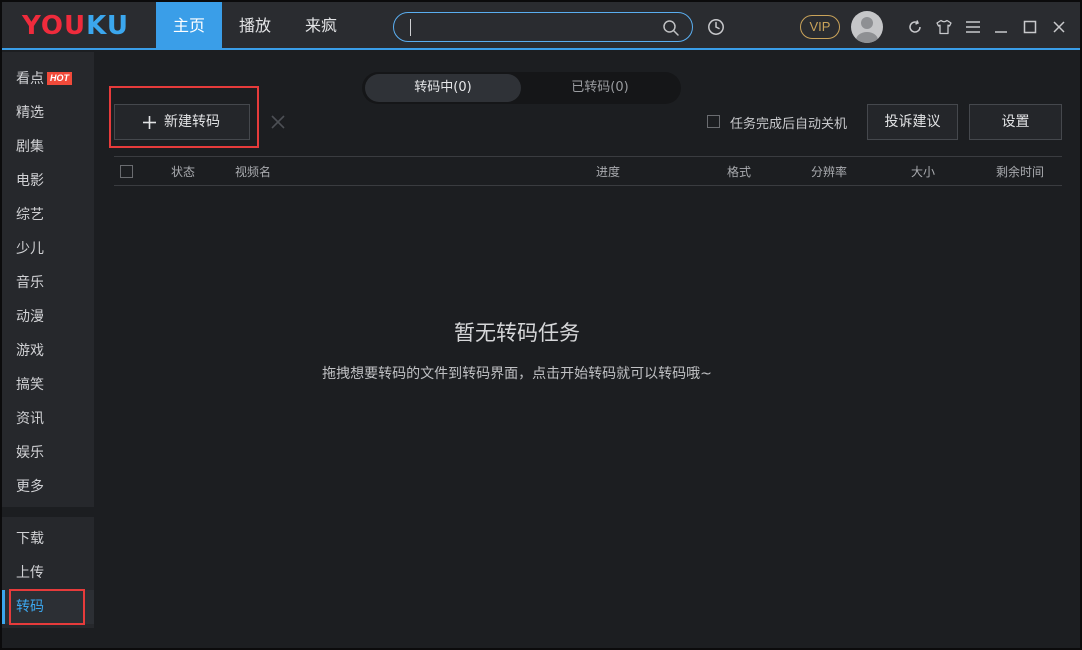 The height and width of the screenshot is (650, 1082). I want to click on maximize-icon, so click(1030, 27).